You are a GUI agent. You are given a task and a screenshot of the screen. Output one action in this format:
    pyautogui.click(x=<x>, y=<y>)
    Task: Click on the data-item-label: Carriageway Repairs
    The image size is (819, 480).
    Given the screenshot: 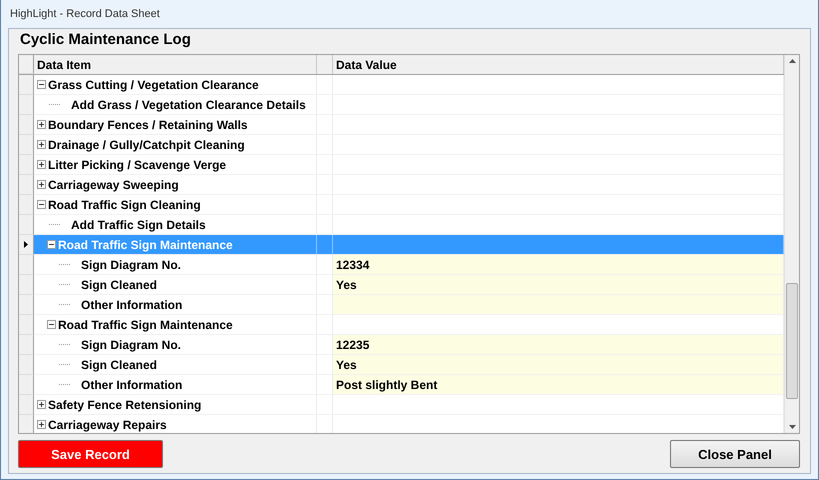 What is the action you would take?
    pyautogui.click(x=107, y=425)
    